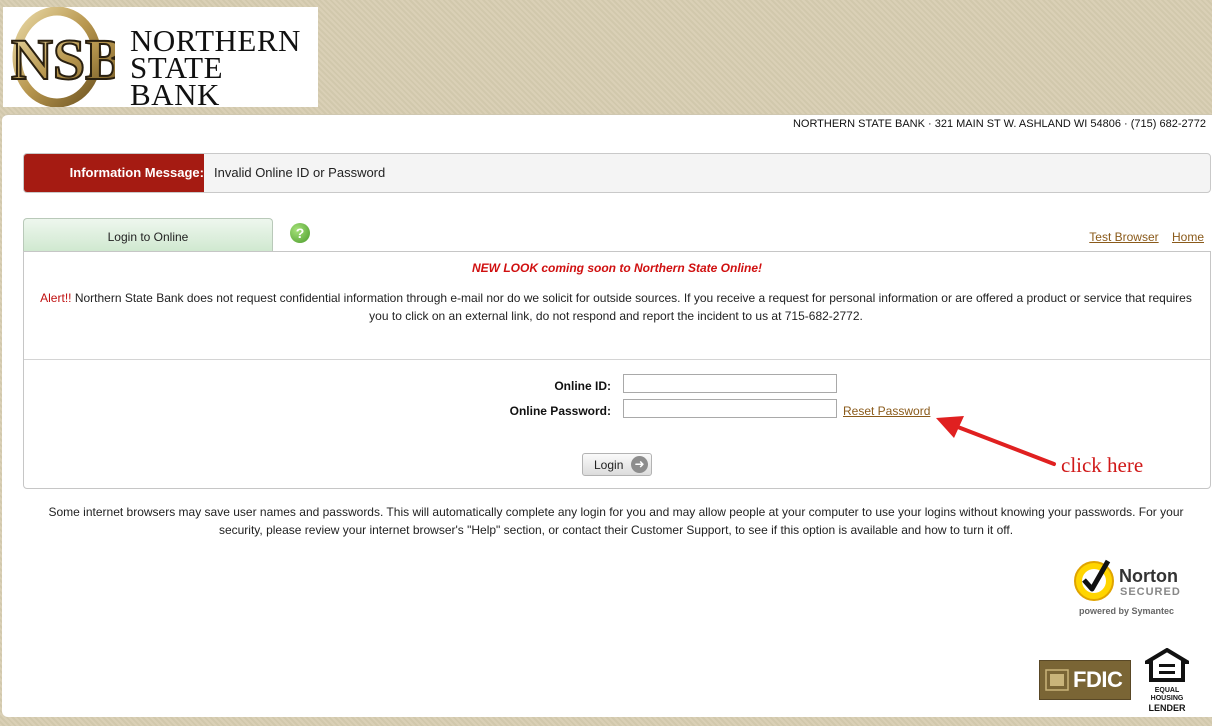  I want to click on norton-check-icon: Norton SECURED, so click(1127, 580).